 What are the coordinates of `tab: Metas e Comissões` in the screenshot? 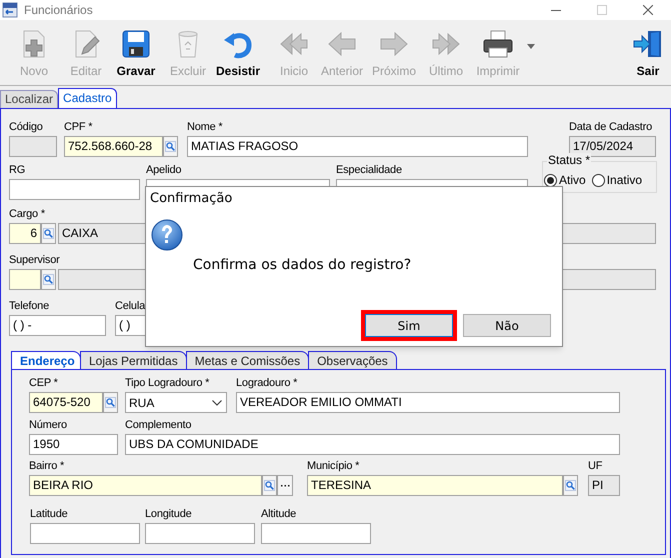 It's located at (248, 360).